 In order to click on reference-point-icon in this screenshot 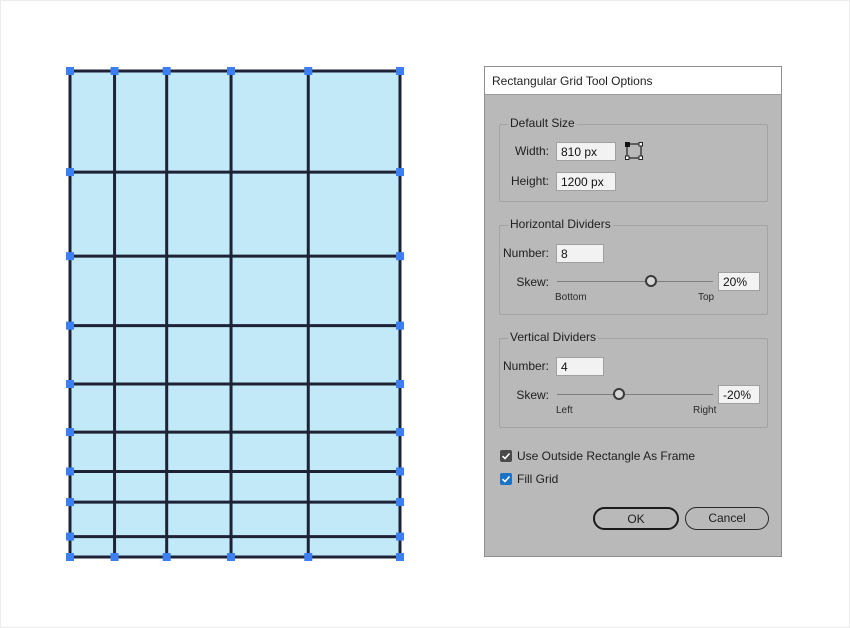, I will do `click(634, 151)`.